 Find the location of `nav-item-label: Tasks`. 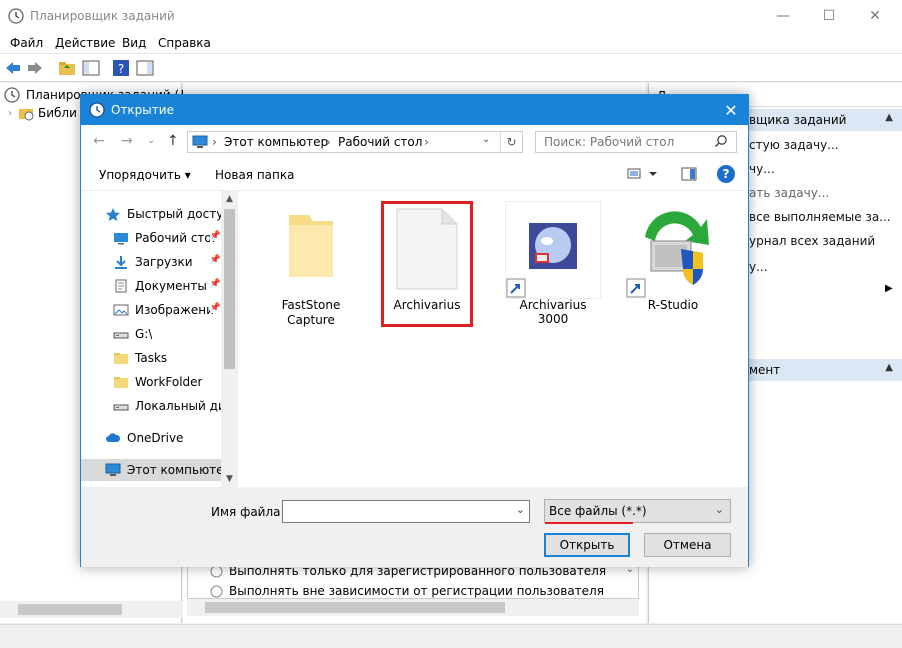

nav-item-label: Tasks is located at coordinates (151, 358).